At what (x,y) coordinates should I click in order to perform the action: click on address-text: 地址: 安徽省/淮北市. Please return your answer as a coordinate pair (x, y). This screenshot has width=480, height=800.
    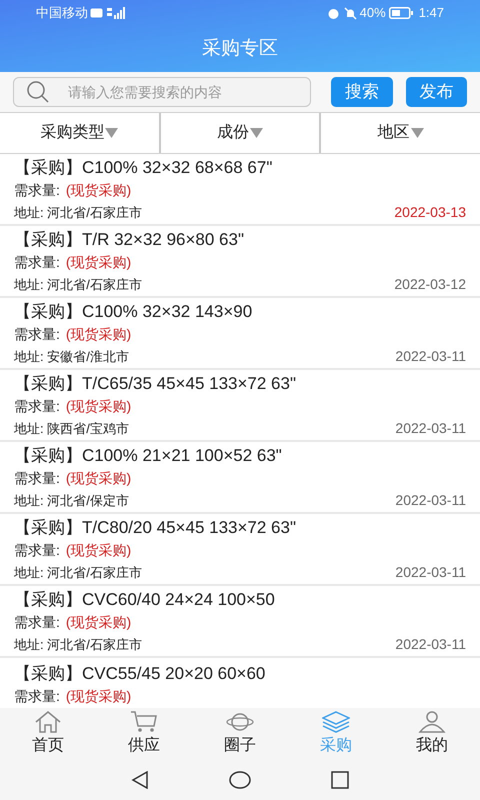
    Looking at the image, I should click on (71, 357).